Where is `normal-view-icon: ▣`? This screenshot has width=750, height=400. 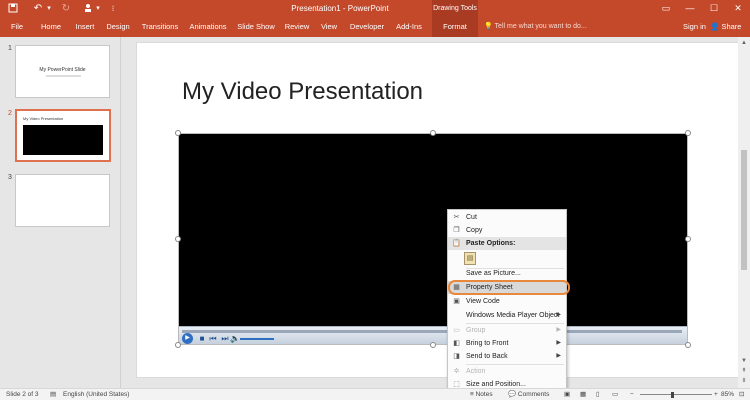
normal-view-icon: ▣ is located at coordinates (567, 394).